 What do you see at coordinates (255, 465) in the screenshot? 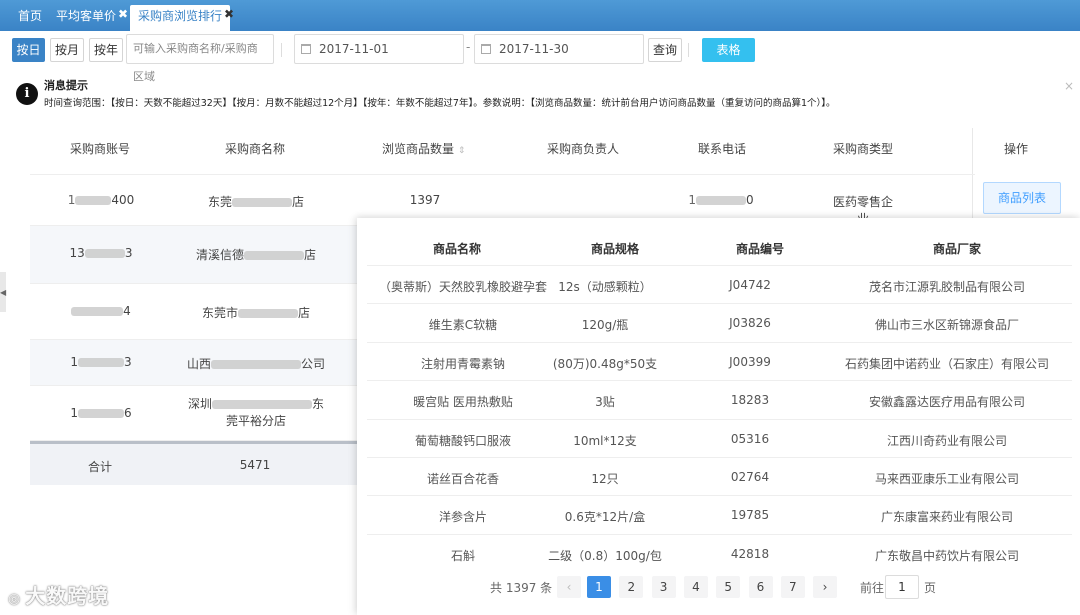
I see `total-value: 5471` at bounding box center [255, 465].